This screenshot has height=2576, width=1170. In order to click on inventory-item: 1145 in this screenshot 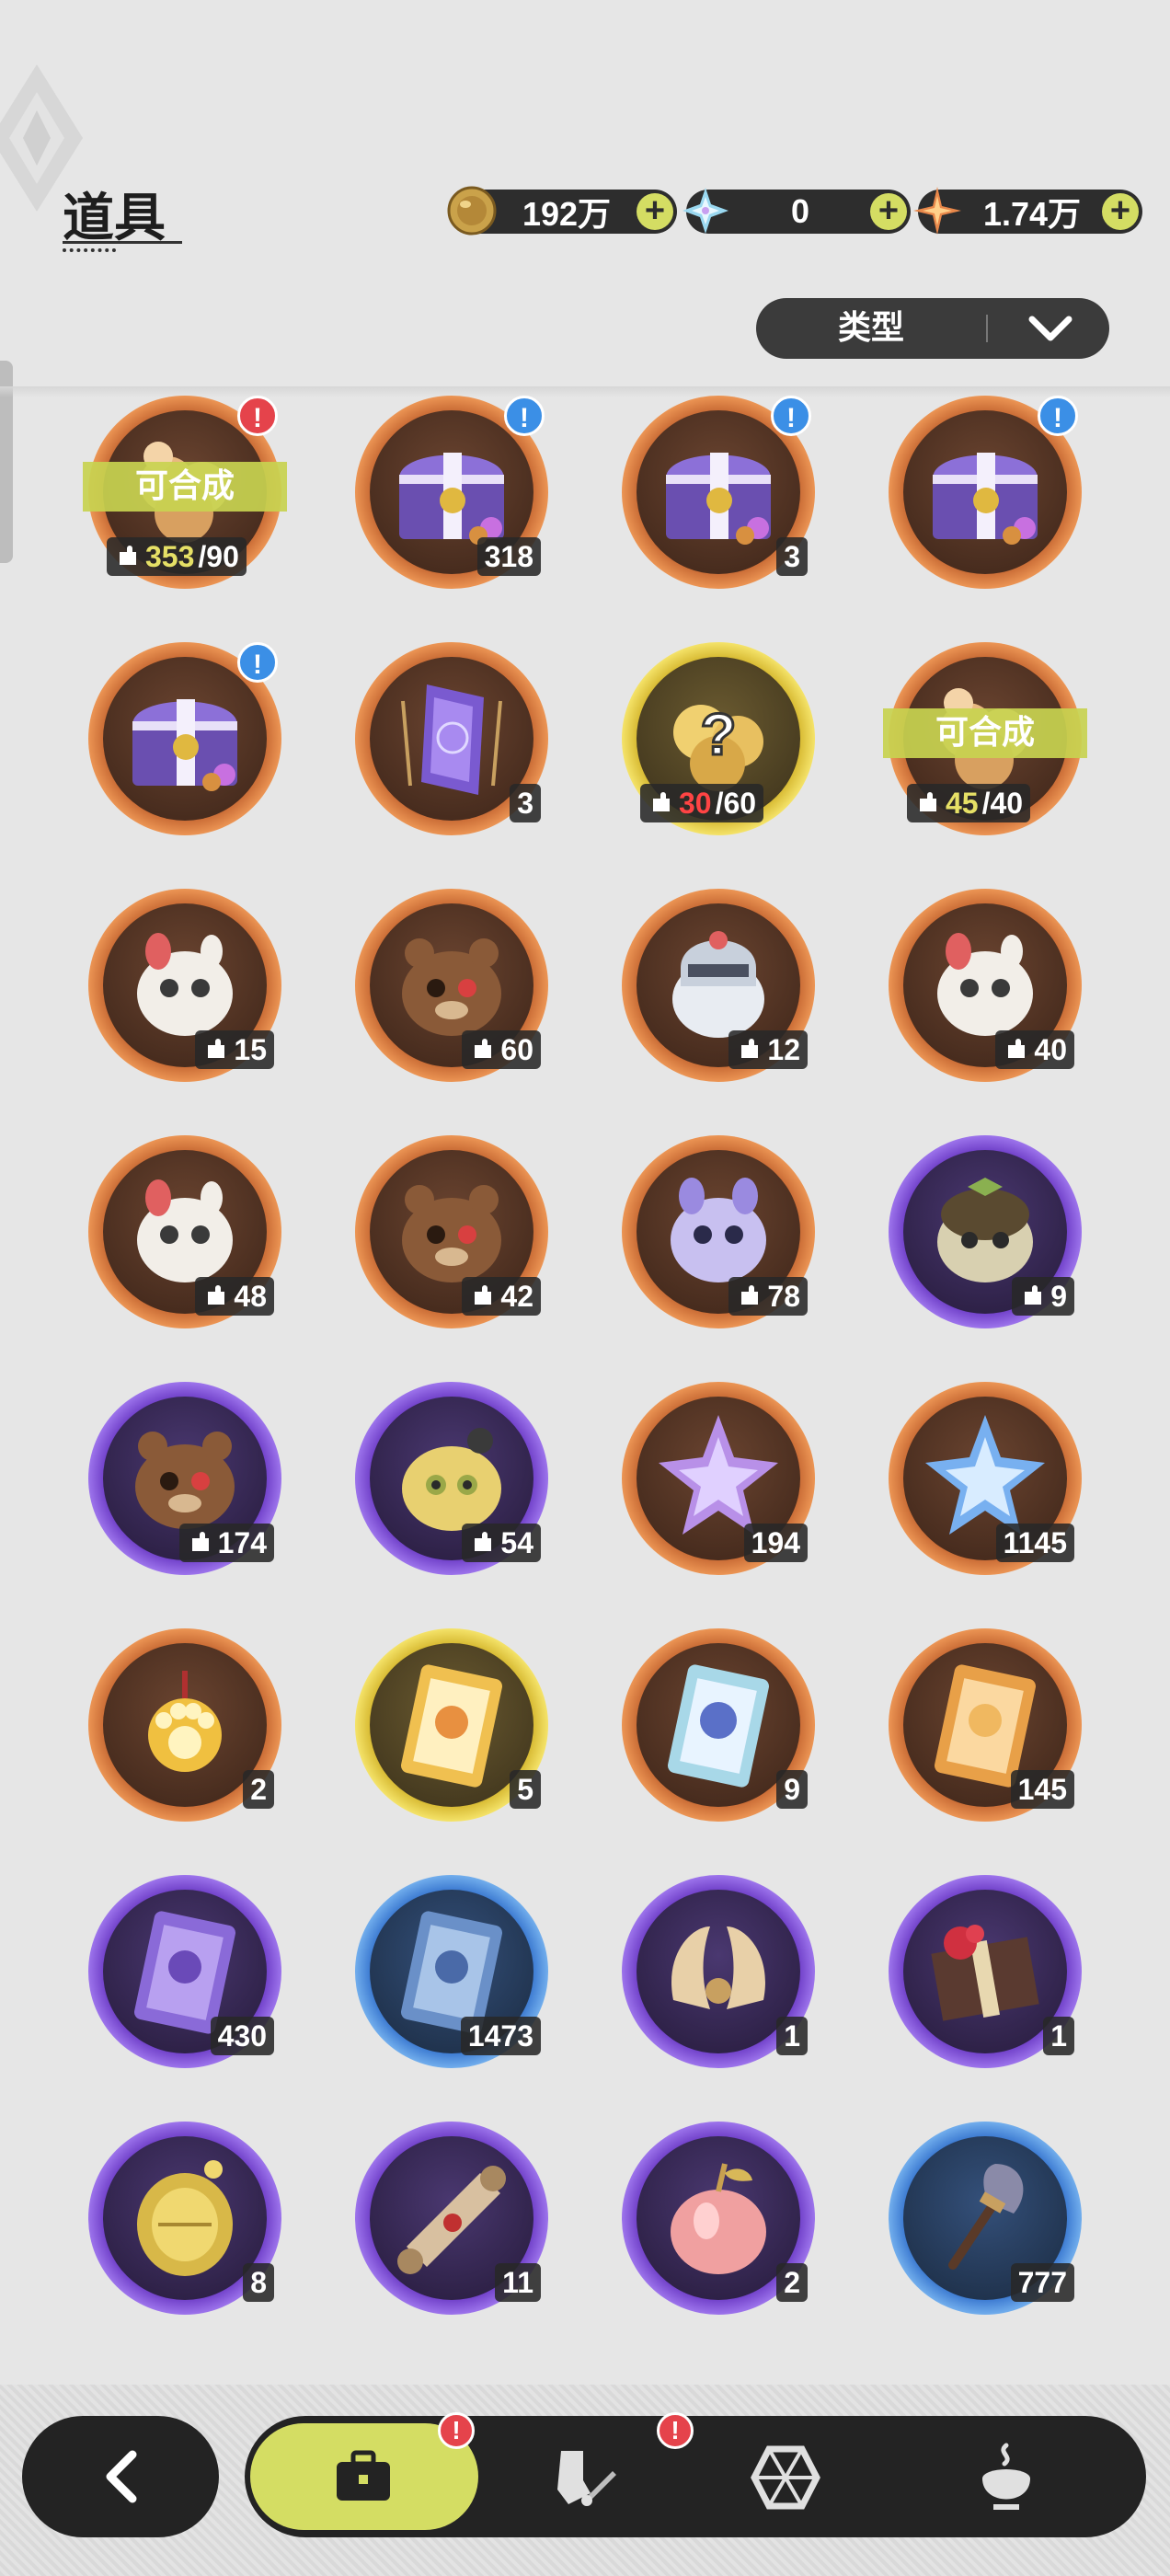, I will do `click(985, 1478)`.